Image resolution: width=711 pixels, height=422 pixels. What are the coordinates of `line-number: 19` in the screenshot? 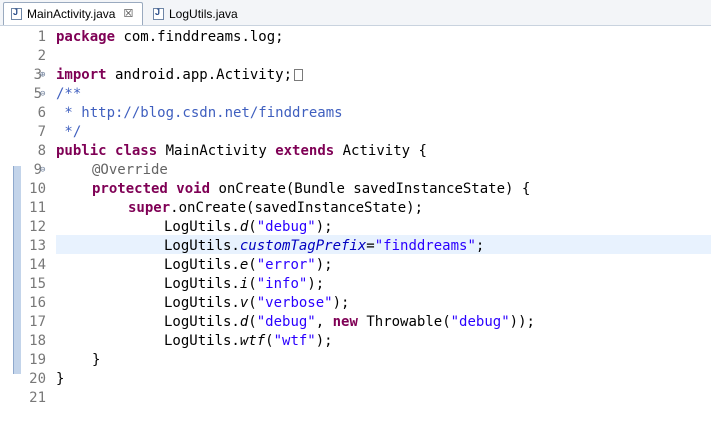 It's located at (37, 360).